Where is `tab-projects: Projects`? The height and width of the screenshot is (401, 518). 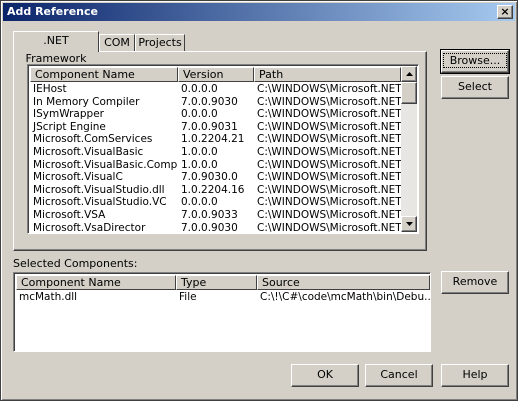 tab-projects: Projects is located at coordinates (160, 42).